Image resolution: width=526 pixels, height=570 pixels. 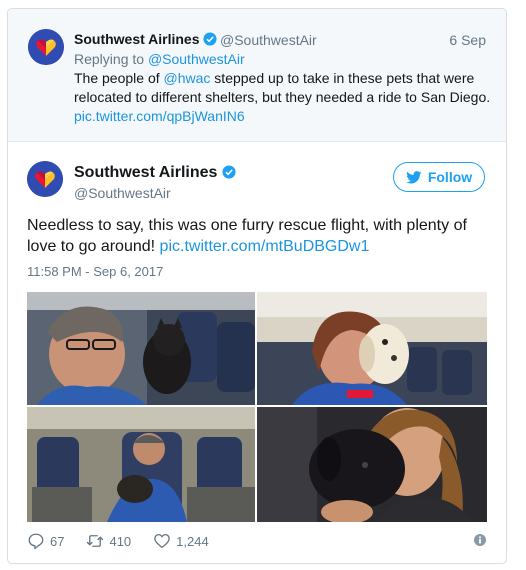 I want to click on tweet-date: 6 Sep, so click(x=467, y=40).